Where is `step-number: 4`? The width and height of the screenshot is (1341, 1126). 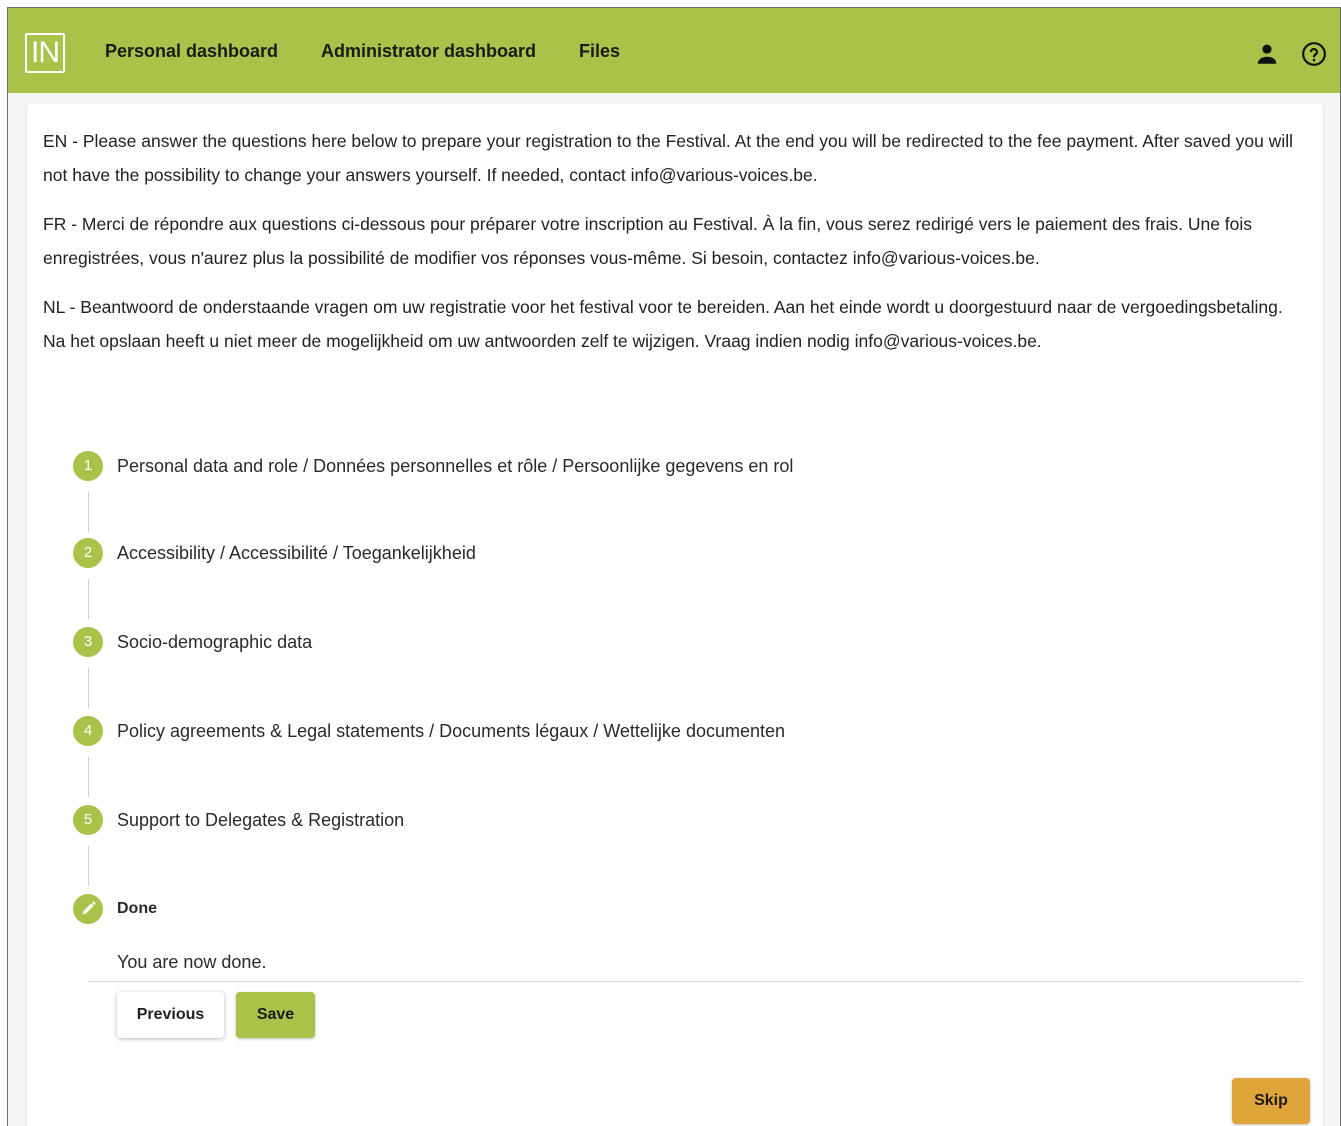
step-number: 4 is located at coordinates (88, 731).